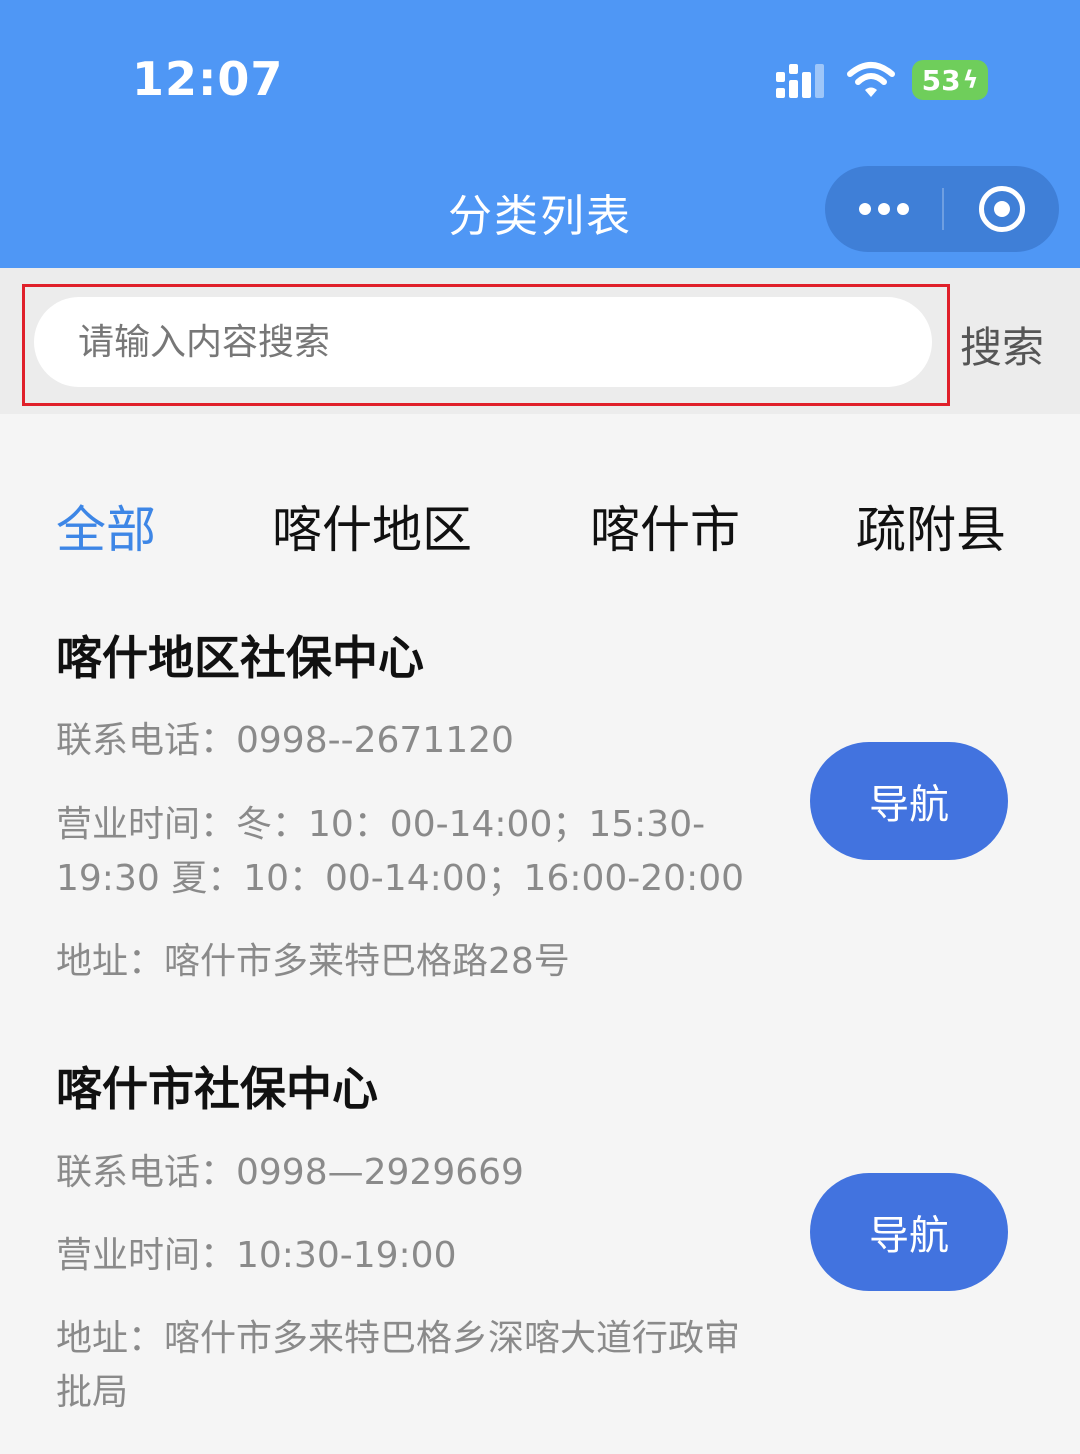  Describe the element at coordinates (400, 878) in the screenshot. I see `hours-text-continued: 19:30 夏：10：00-14:00；16:00-20:00` at that location.